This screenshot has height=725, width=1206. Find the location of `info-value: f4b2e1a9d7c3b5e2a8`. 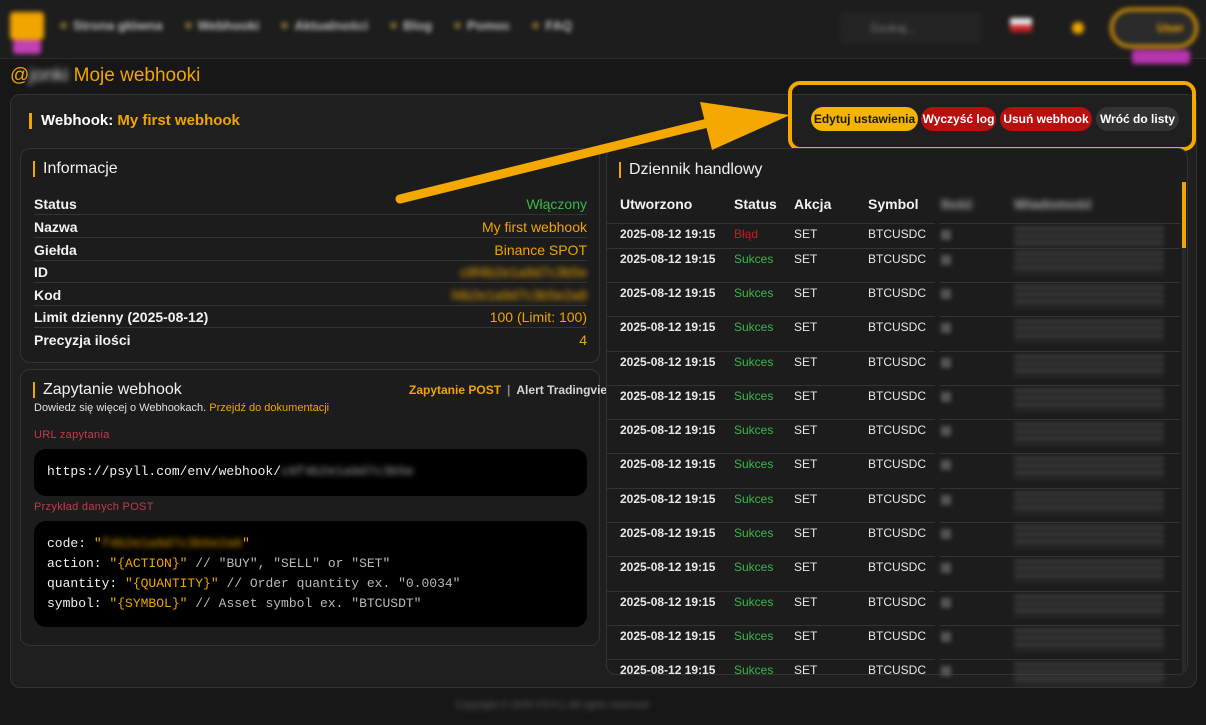

info-value: f4b2e1a9d7c3b5e2a8 is located at coordinates (519, 294).